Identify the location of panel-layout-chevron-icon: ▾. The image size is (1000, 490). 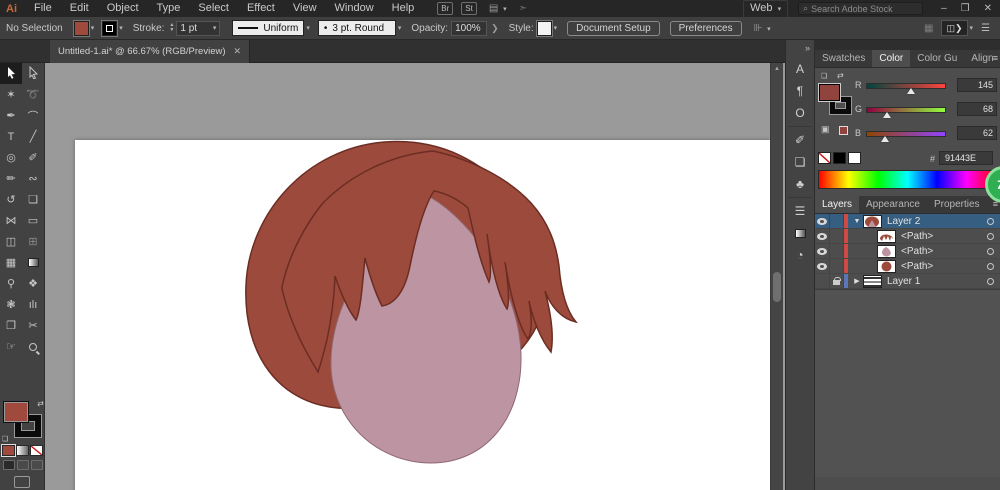
(972, 28).